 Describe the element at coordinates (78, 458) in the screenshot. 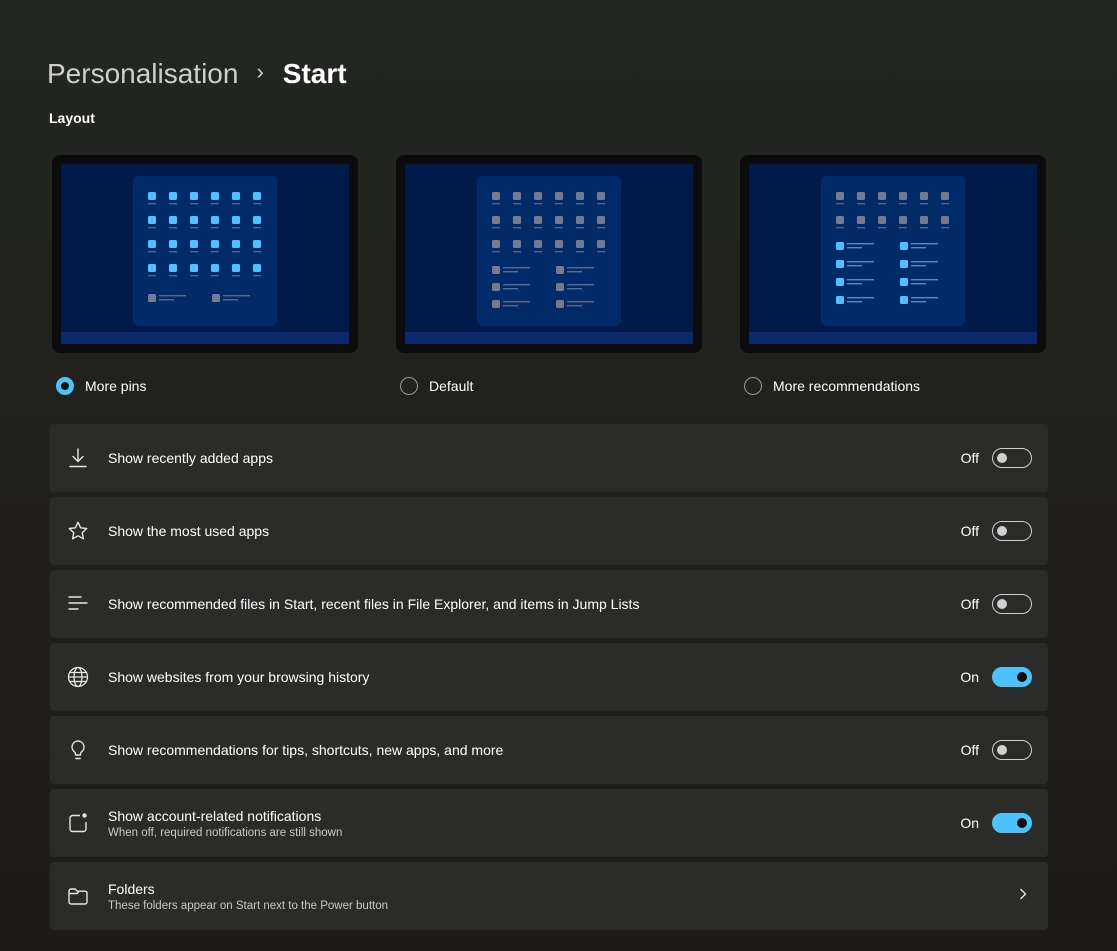

I see `download-icon` at that location.